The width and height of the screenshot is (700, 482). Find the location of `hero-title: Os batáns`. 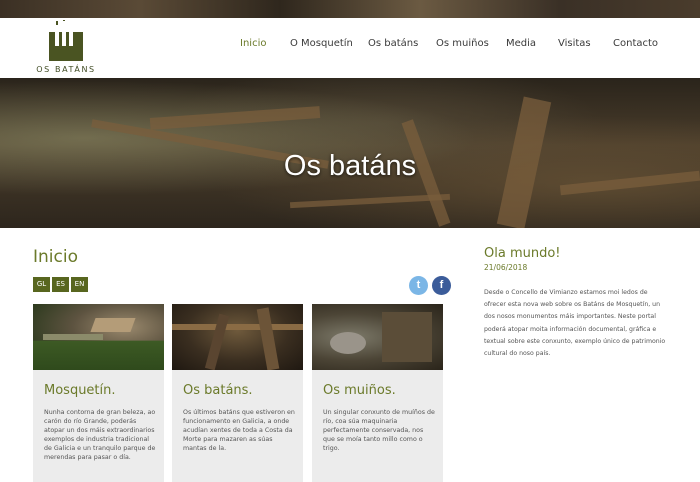

hero-title: Os batáns is located at coordinates (350, 166).